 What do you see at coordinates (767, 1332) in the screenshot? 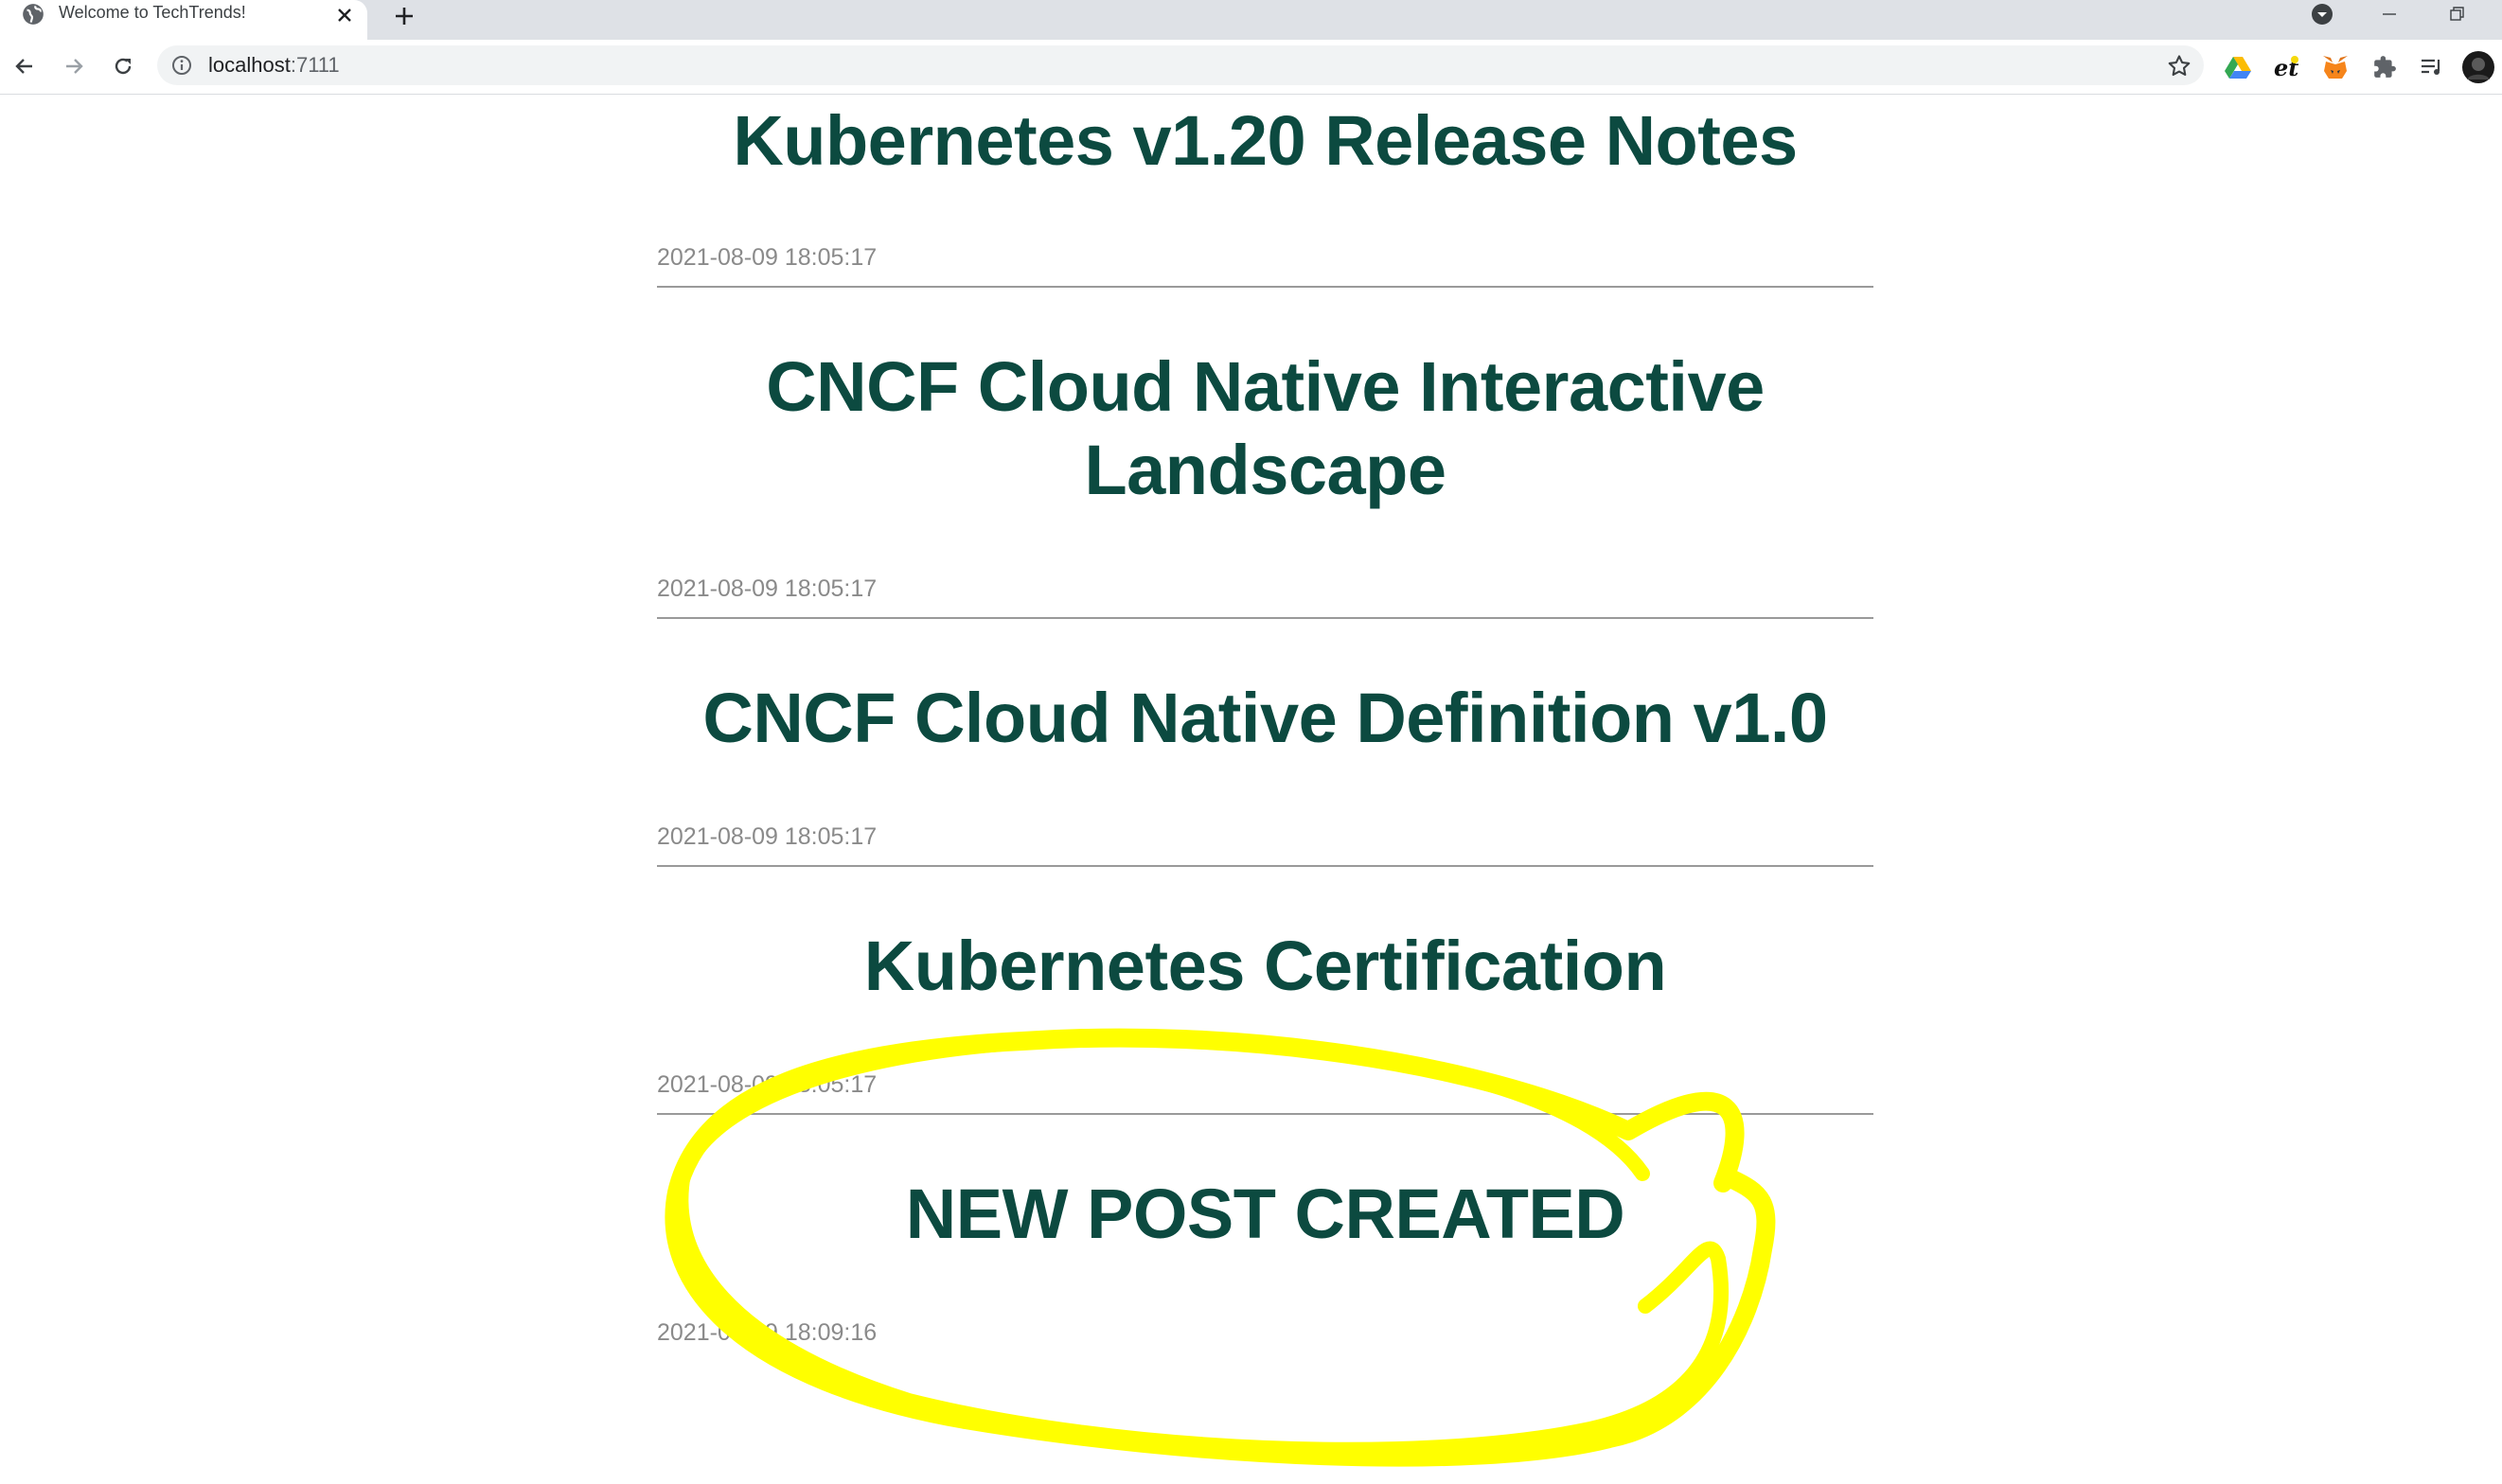
I see `post-created-date: 2021-08-09 18:09:16` at bounding box center [767, 1332].